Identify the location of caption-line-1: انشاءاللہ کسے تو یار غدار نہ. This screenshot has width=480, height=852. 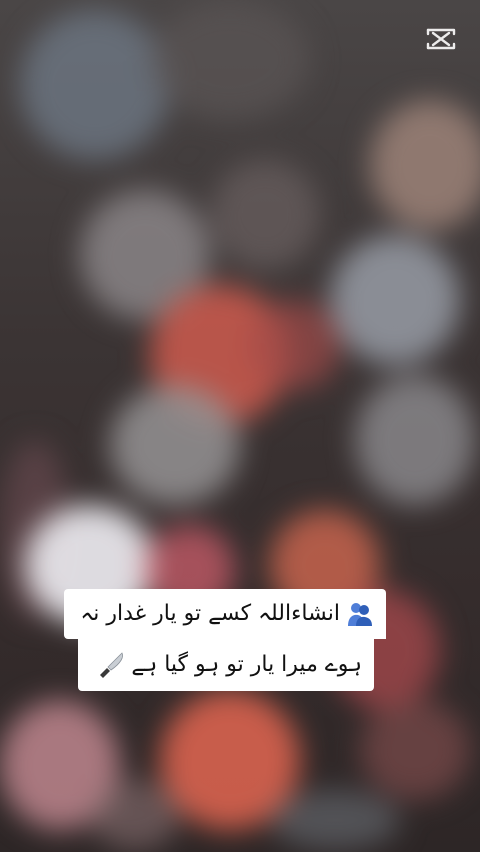
(225, 614).